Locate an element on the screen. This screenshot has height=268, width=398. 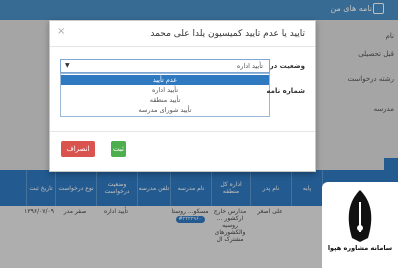
modal-title: تایید یا عدم تایید کمیسیون یلدا علی محمد is located at coordinates (227, 34).